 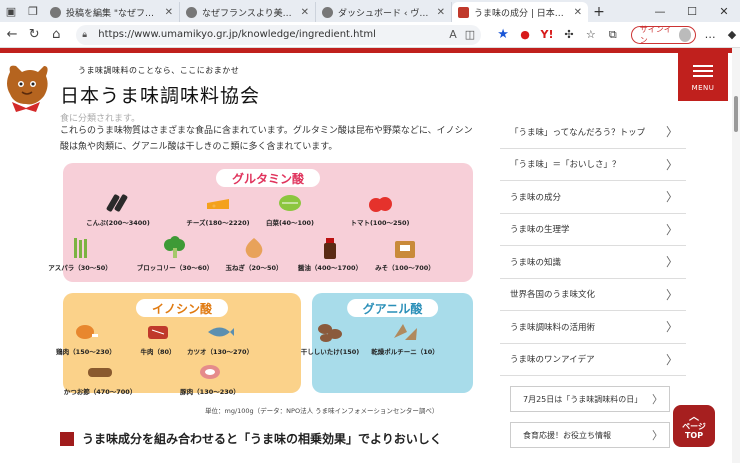 I want to click on site-favicon-icon, so click(x=463, y=12).